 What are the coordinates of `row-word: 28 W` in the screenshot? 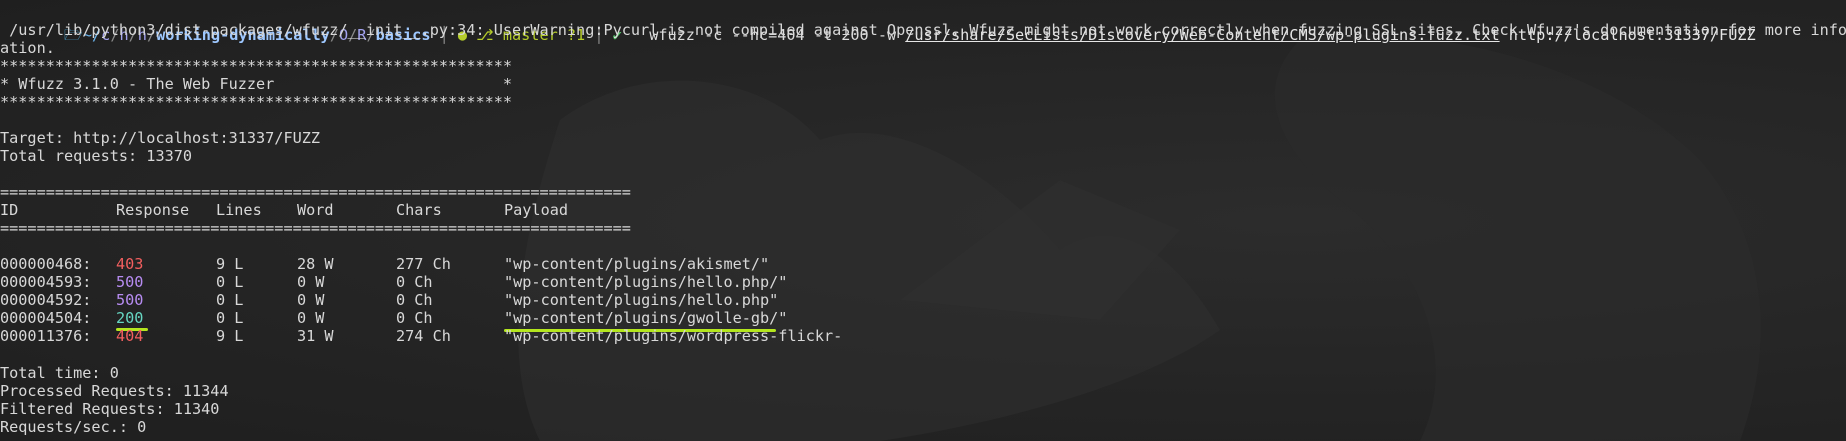 It's located at (315, 264).